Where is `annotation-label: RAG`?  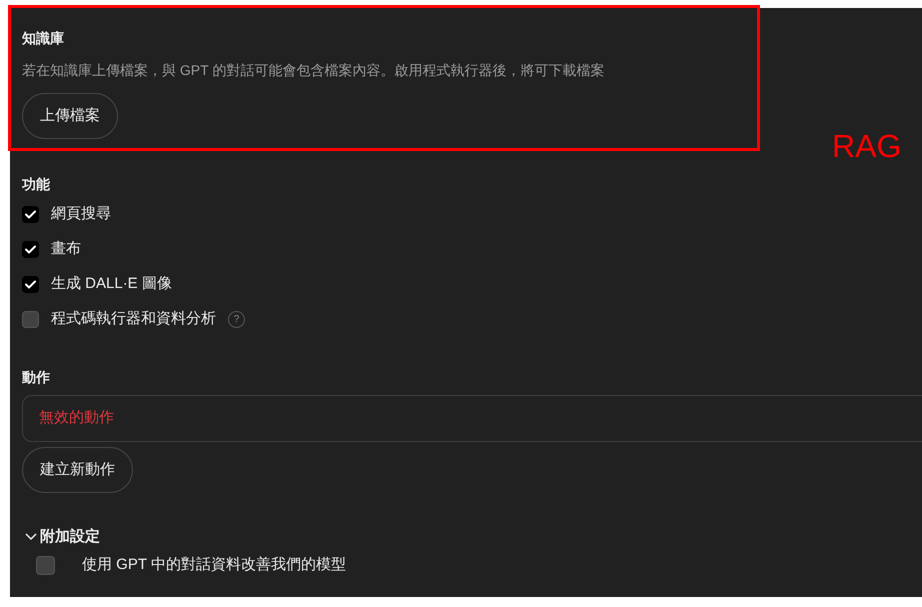
annotation-label: RAG is located at coordinates (867, 146).